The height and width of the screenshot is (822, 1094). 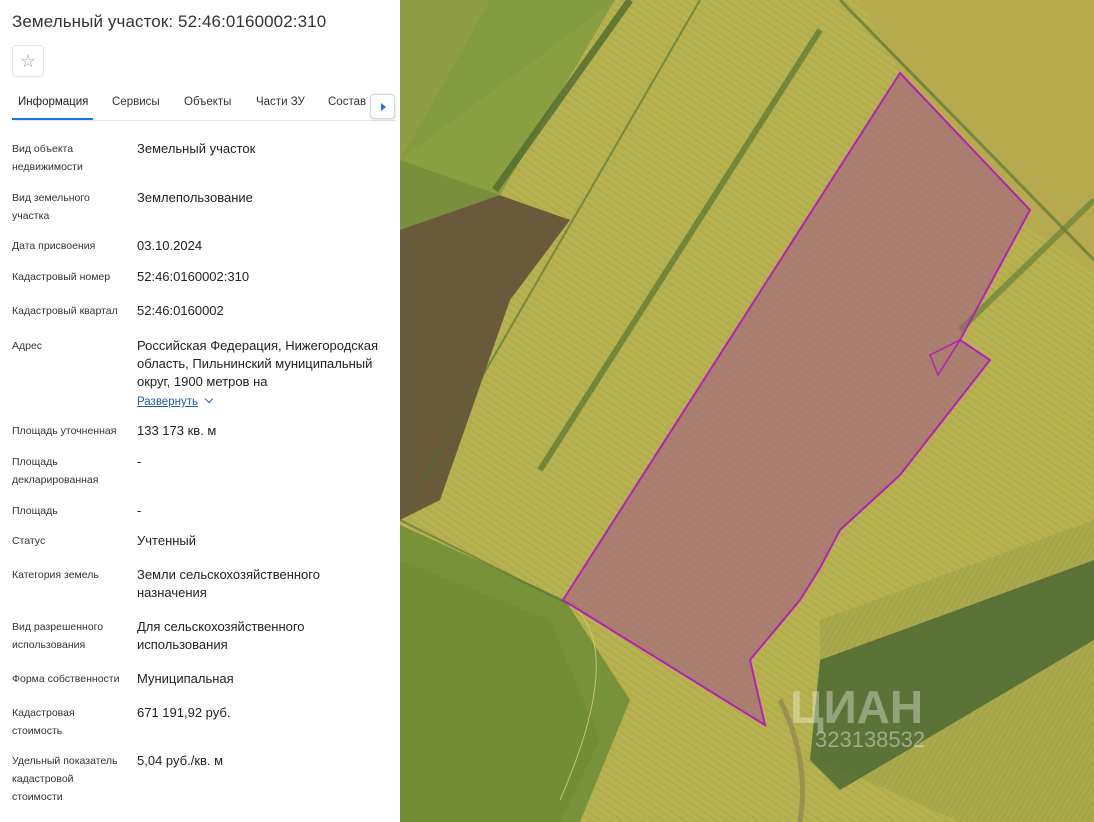 What do you see at coordinates (55, 575) in the screenshot?
I see `field-label: Категория земель` at bounding box center [55, 575].